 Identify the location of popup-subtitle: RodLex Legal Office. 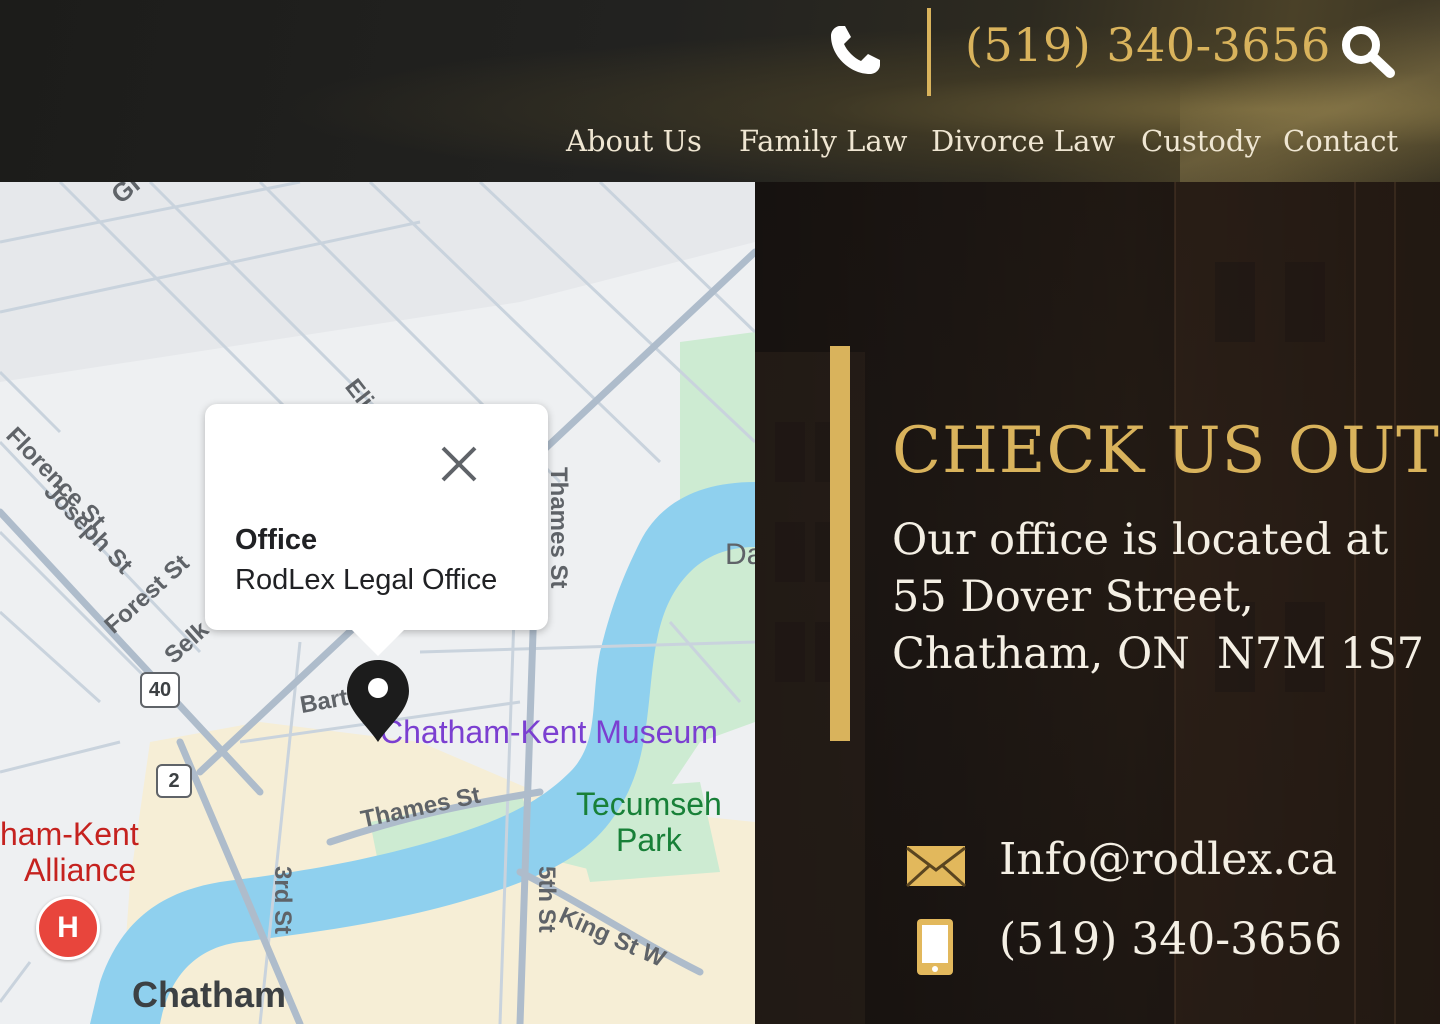
(366, 580).